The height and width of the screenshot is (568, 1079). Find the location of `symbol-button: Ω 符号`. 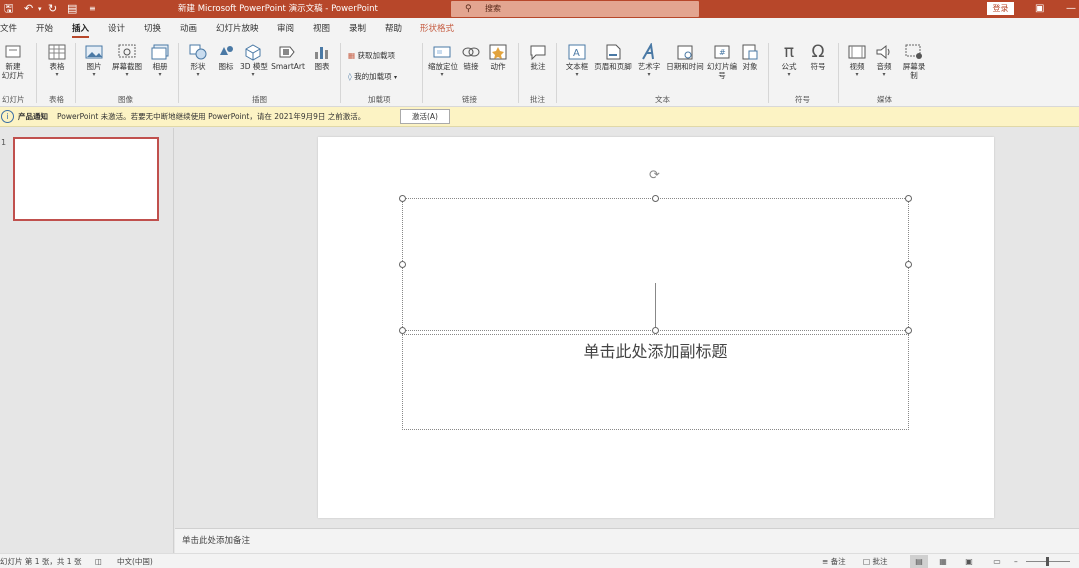

symbol-button: Ω 符号 is located at coordinates (818, 57).